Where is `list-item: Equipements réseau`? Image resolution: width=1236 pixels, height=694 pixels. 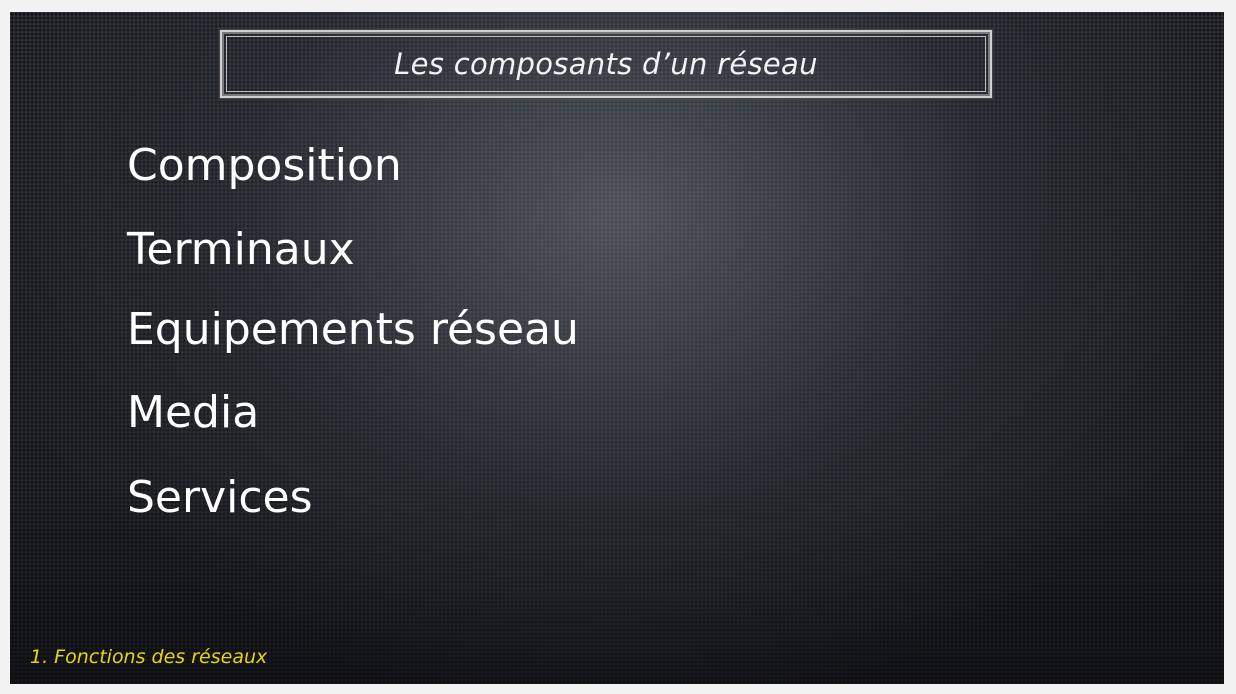
list-item: Equipements réseau is located at coordinates (353, 329).